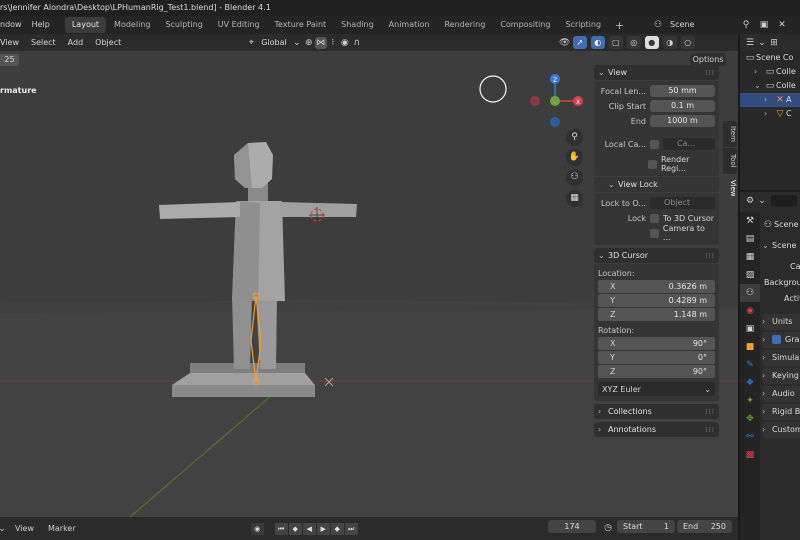  What do you see at coordinates (656, 72) in the screenshot?
I see `view-panel-header: ⌄ View ⁞⁞⁞` at bounding box center [656, 72].